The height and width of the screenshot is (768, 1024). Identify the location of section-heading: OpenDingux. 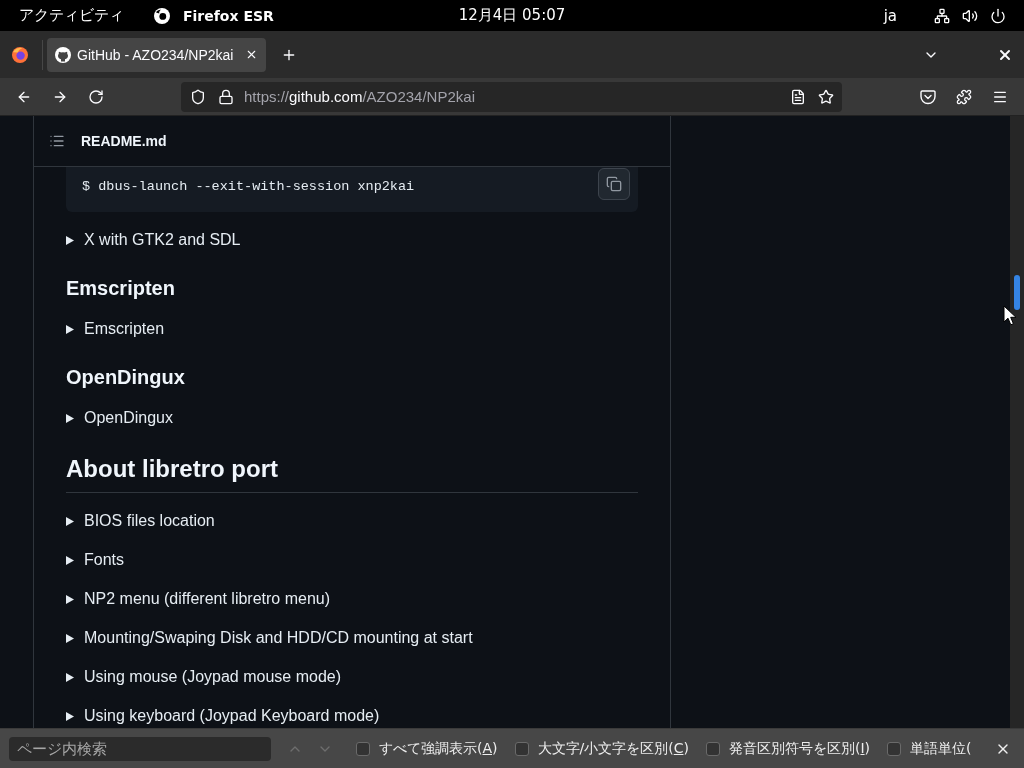
(126, 377).